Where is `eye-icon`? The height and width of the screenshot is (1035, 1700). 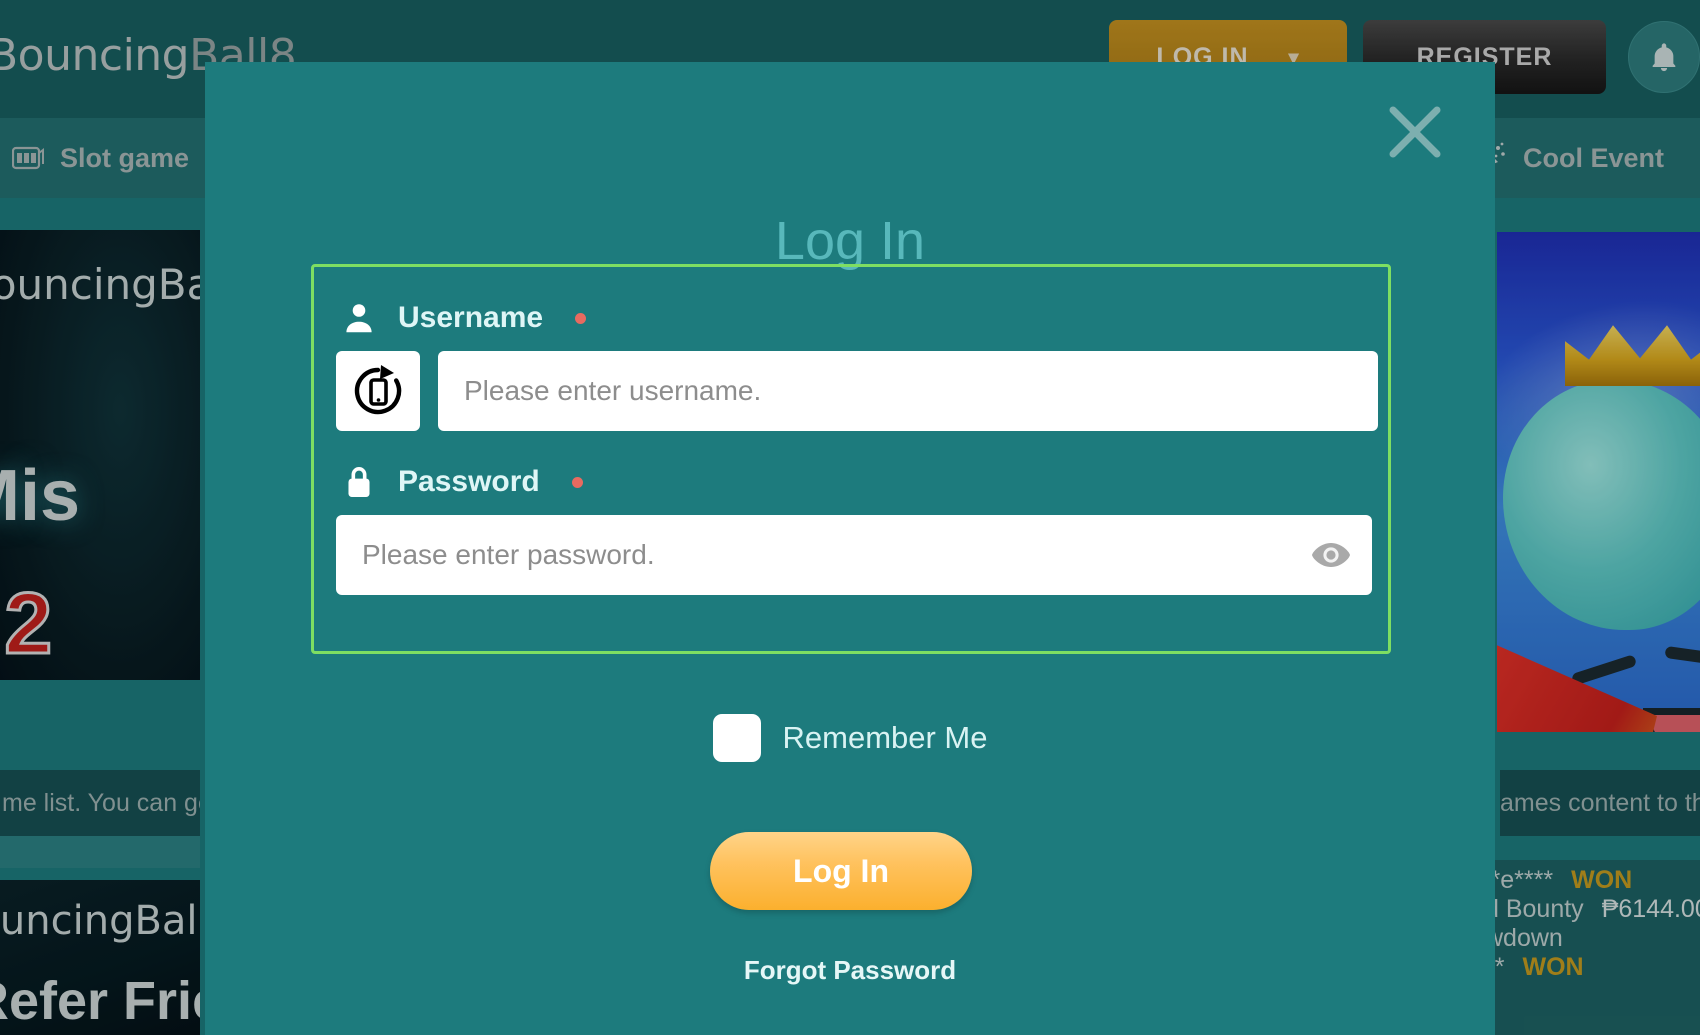
eye-icon is located at coordinates (1331, 555).